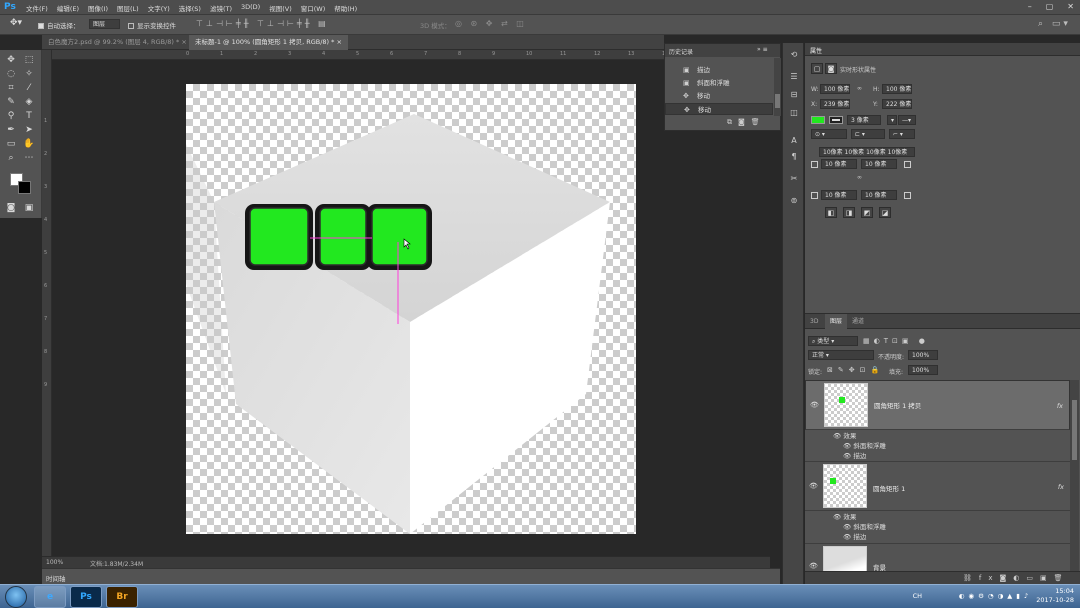 Image resolution: width=1080 pixels, height=608 pixels. I want to click on layer-row-original: 👁 圆角矩形 1 fx, so click(937, 486).